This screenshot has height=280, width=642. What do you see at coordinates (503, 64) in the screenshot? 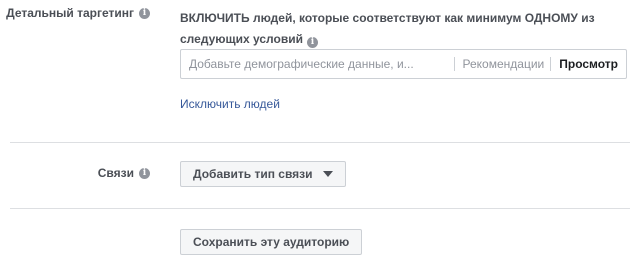
I see `suggestions-link: Рекомендации` at bounding box center [503, 64].